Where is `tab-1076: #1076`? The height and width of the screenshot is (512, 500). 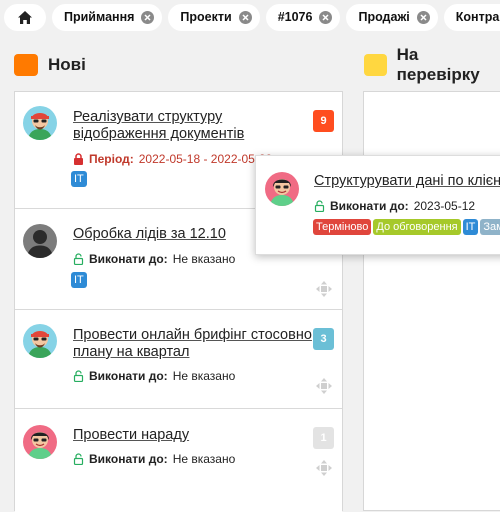
tab-1076: #1076 is located at coordinates (303, 17).